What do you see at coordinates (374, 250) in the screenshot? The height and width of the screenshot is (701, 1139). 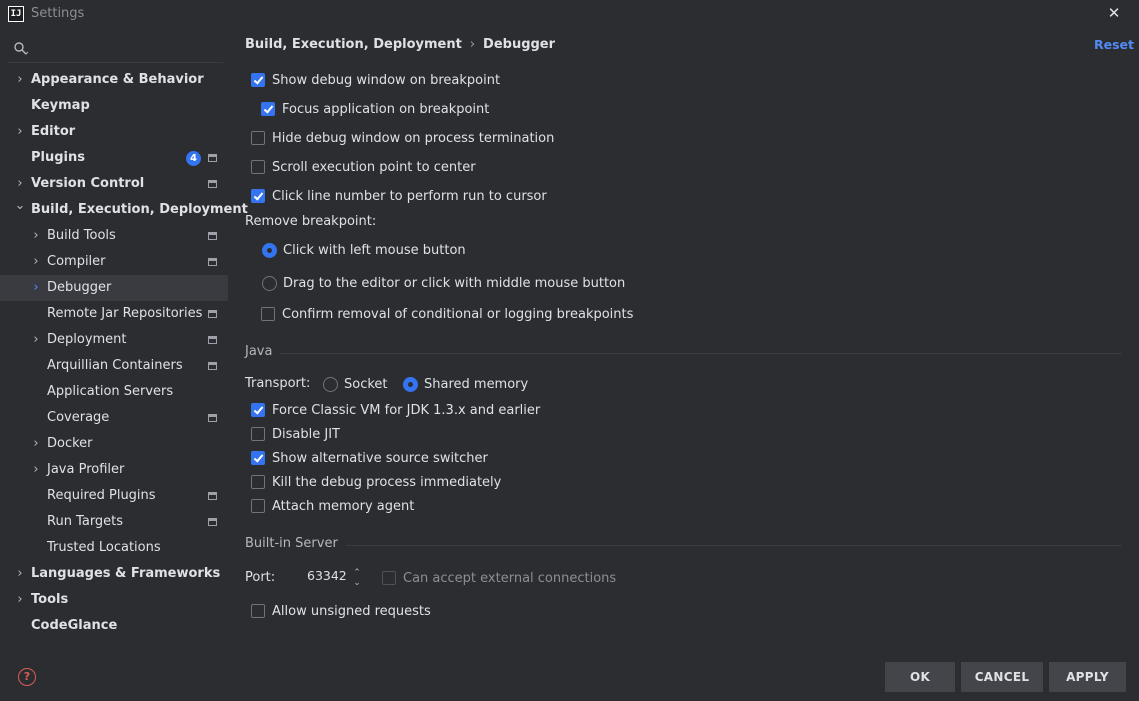 I see `remove-left-click-label: Click with left mouse button` at bounding box center [374, 250].